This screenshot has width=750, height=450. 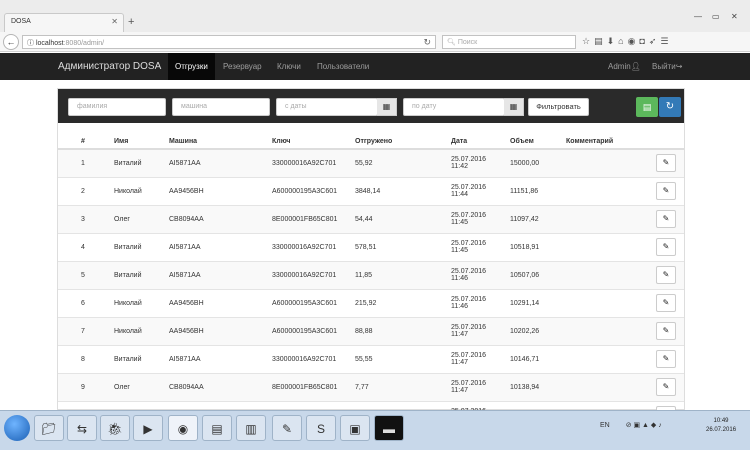 What do you see at coordinates (613, 41) in the screenshot?
I see `download-icon: ⬇` at bounding box center [613, 41].